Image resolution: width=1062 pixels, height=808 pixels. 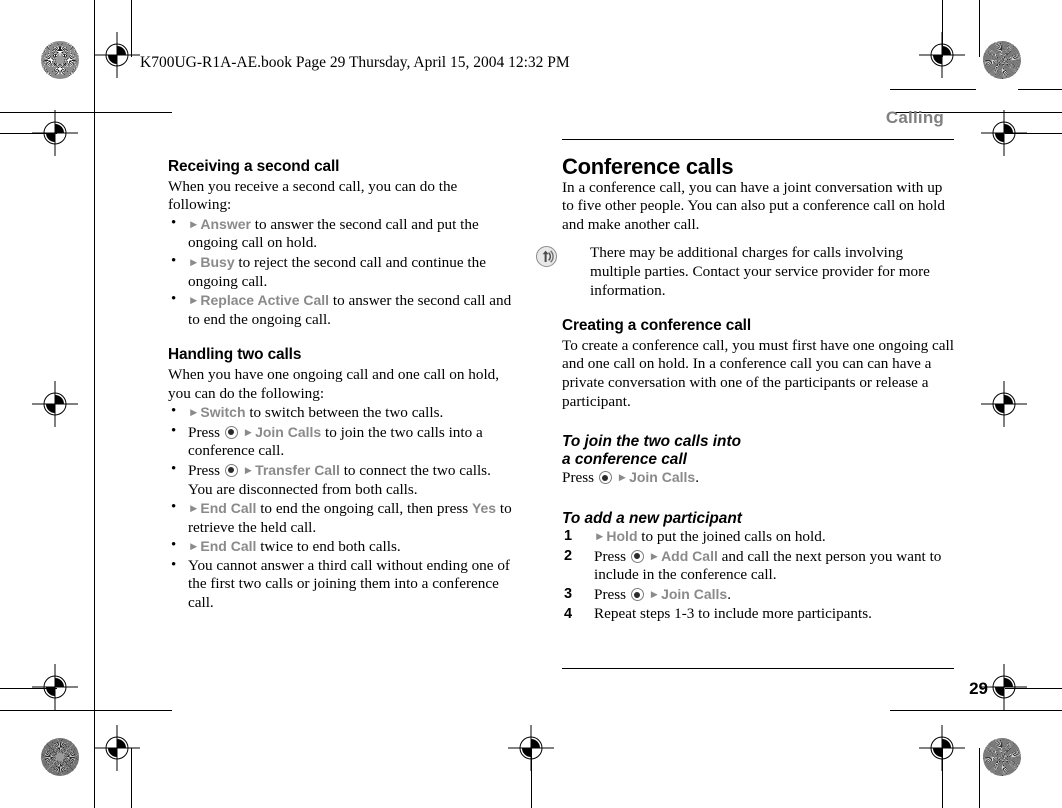 I want to click on crop-line-top-right-v2, so click(x=979, y=28).